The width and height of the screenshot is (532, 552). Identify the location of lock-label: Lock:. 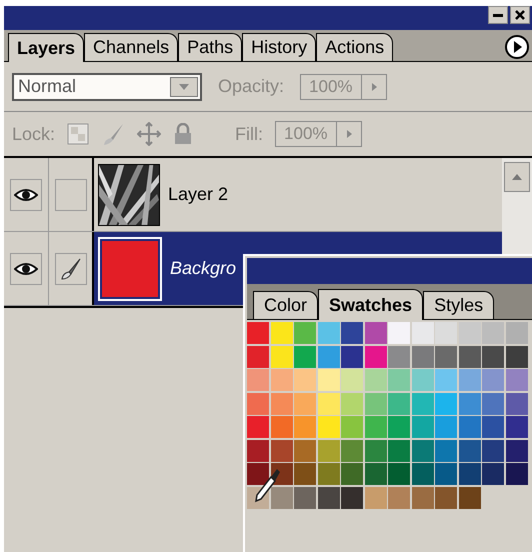
(34, 134).